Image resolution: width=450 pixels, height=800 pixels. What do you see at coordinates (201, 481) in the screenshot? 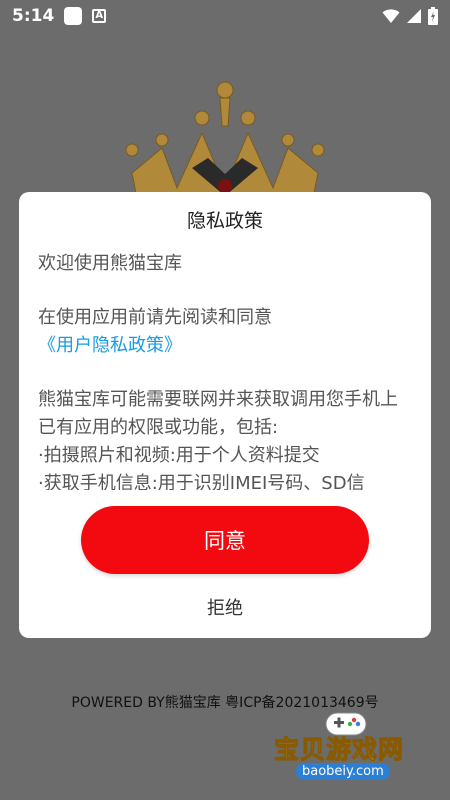
I see `permission-bullet-phone: ·获取手机信息:用于识别IMEI号码、SD信` at bounding box center [201, 481].